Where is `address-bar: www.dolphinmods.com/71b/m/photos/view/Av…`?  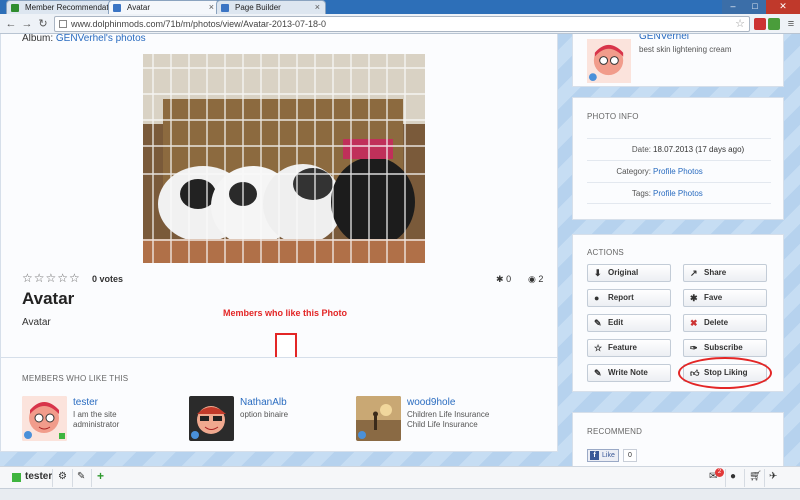 address-bar: www.dolphinmods.com/71b/m/photos/view/Av… is located at coordinates (402, 24).